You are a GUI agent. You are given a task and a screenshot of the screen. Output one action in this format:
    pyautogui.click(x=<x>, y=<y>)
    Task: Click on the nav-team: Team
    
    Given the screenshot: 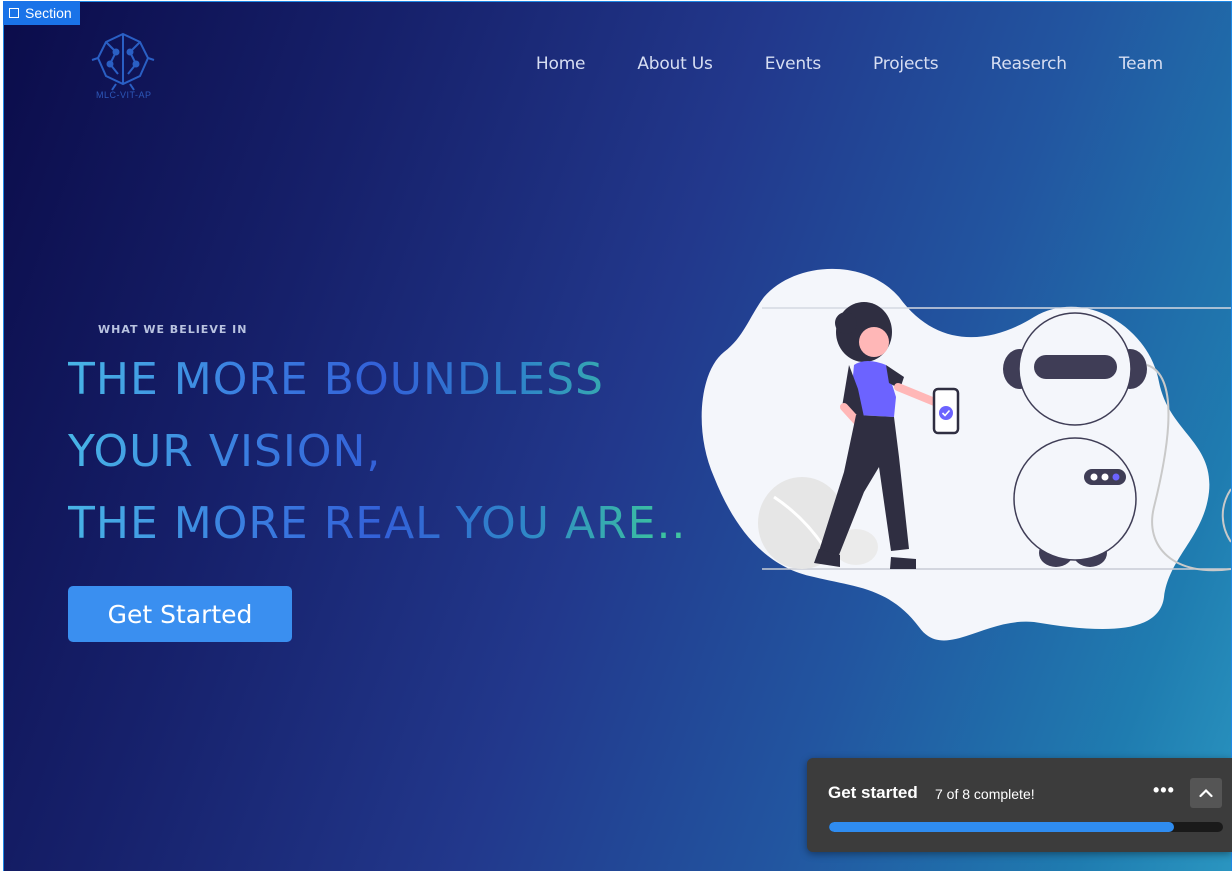 What is the action you would take?
    pyautogui.click(x=1141, y=64)
    